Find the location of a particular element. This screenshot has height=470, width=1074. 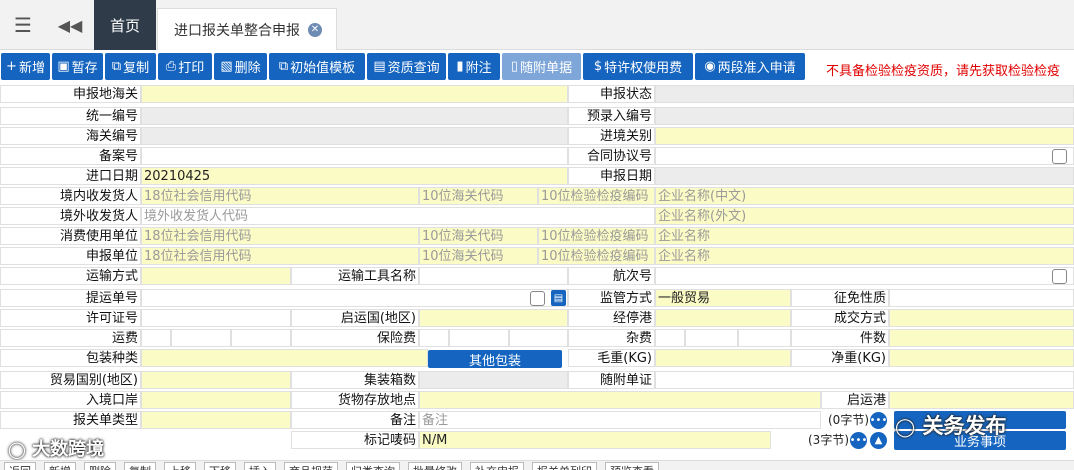

attached-cert-field is located at coordinates (864, 380).